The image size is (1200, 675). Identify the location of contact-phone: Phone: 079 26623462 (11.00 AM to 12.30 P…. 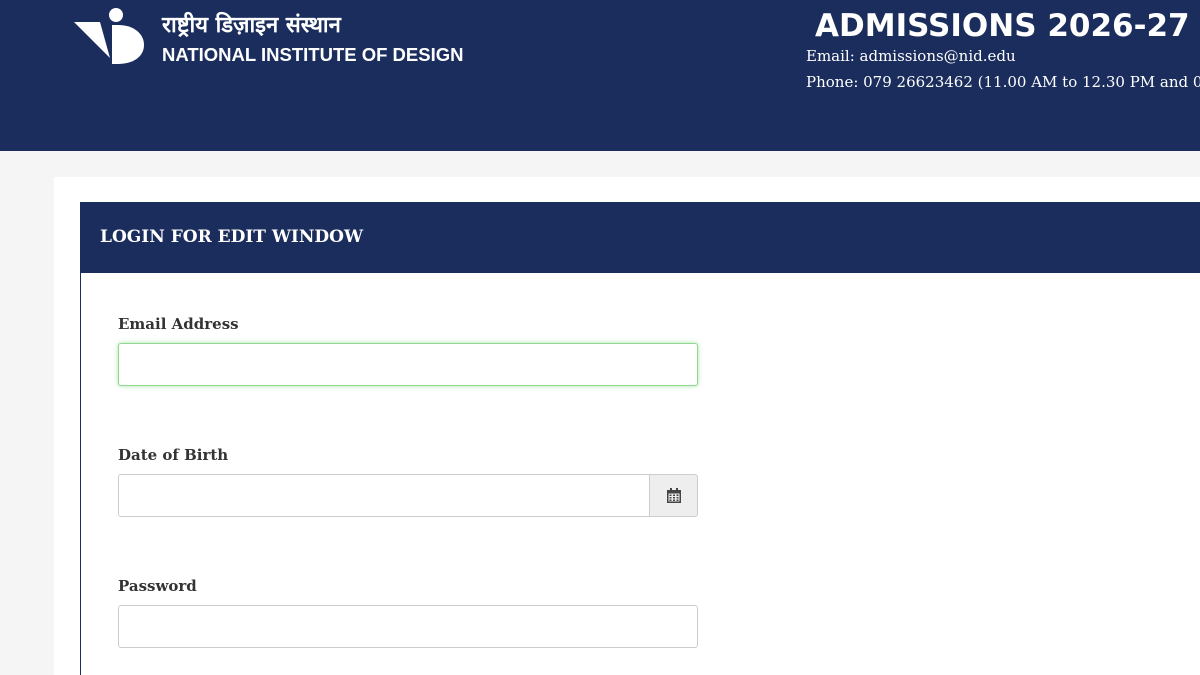
(1003, 82).